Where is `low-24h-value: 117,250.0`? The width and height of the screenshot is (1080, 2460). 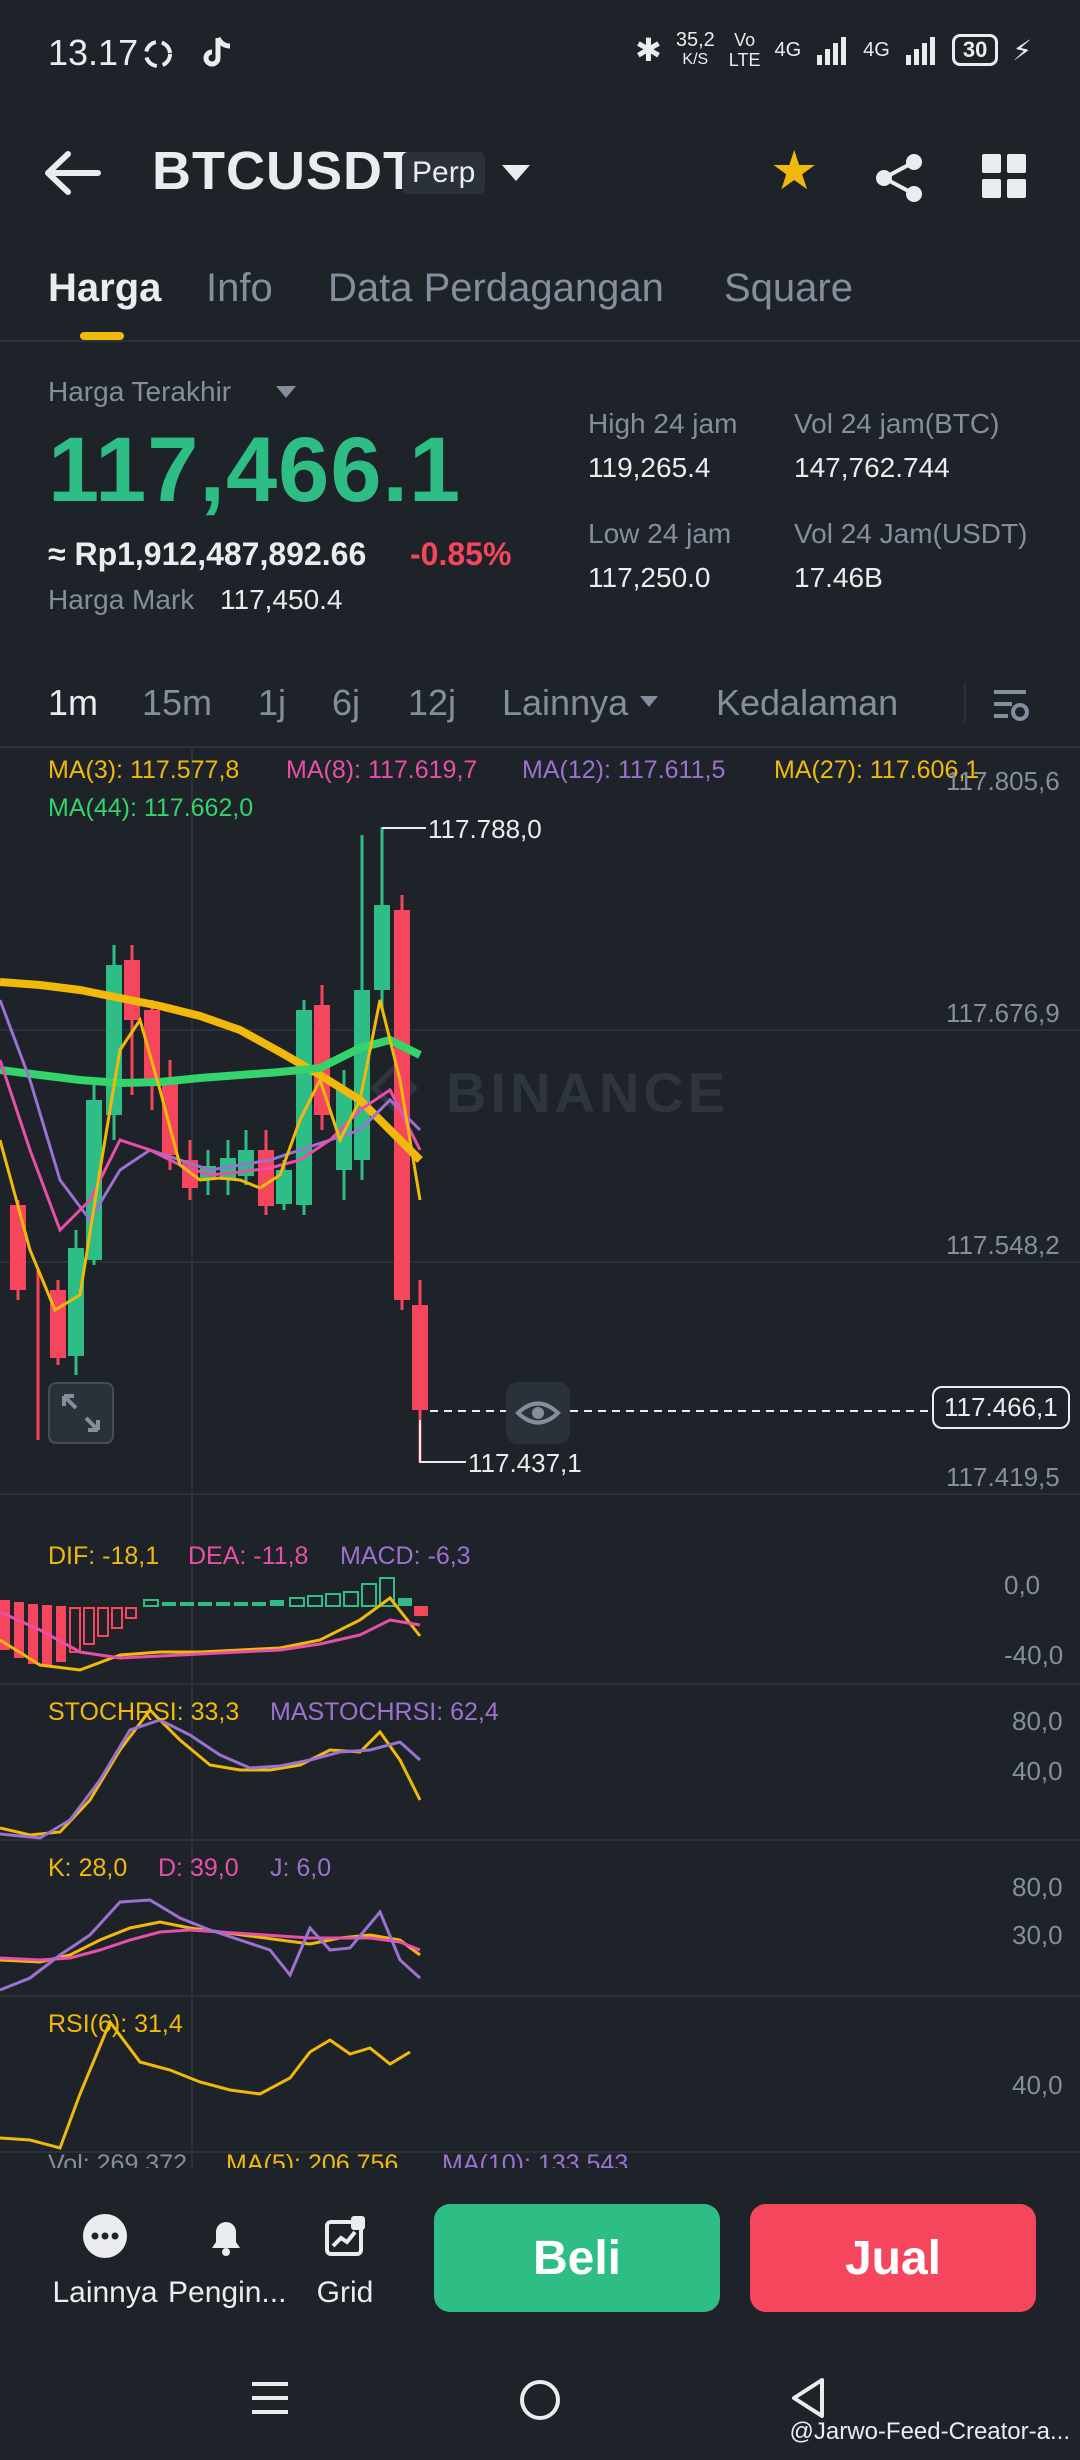 low-24h-value: 117,250.0 is located at coordinates (649, 577).